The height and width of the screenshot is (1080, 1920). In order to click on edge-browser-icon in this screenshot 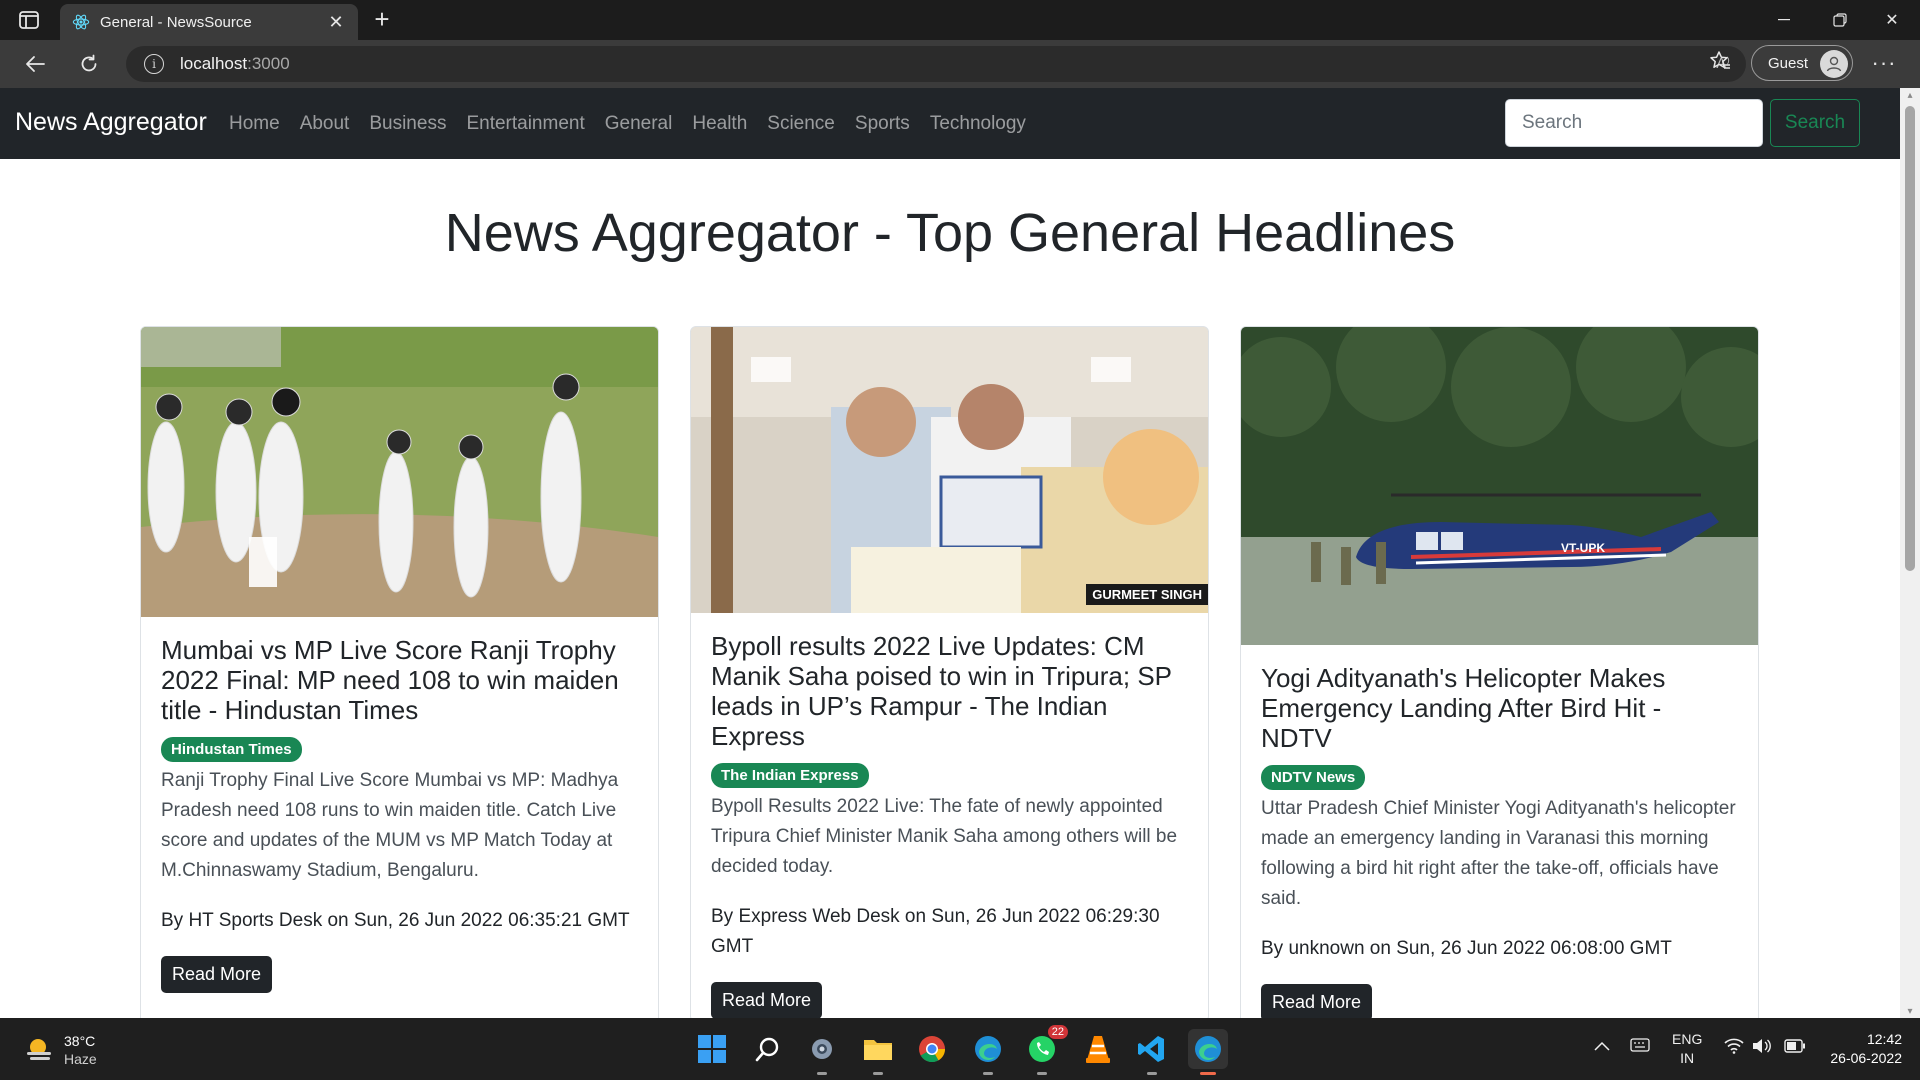, I will do `click(988, 1052)`.